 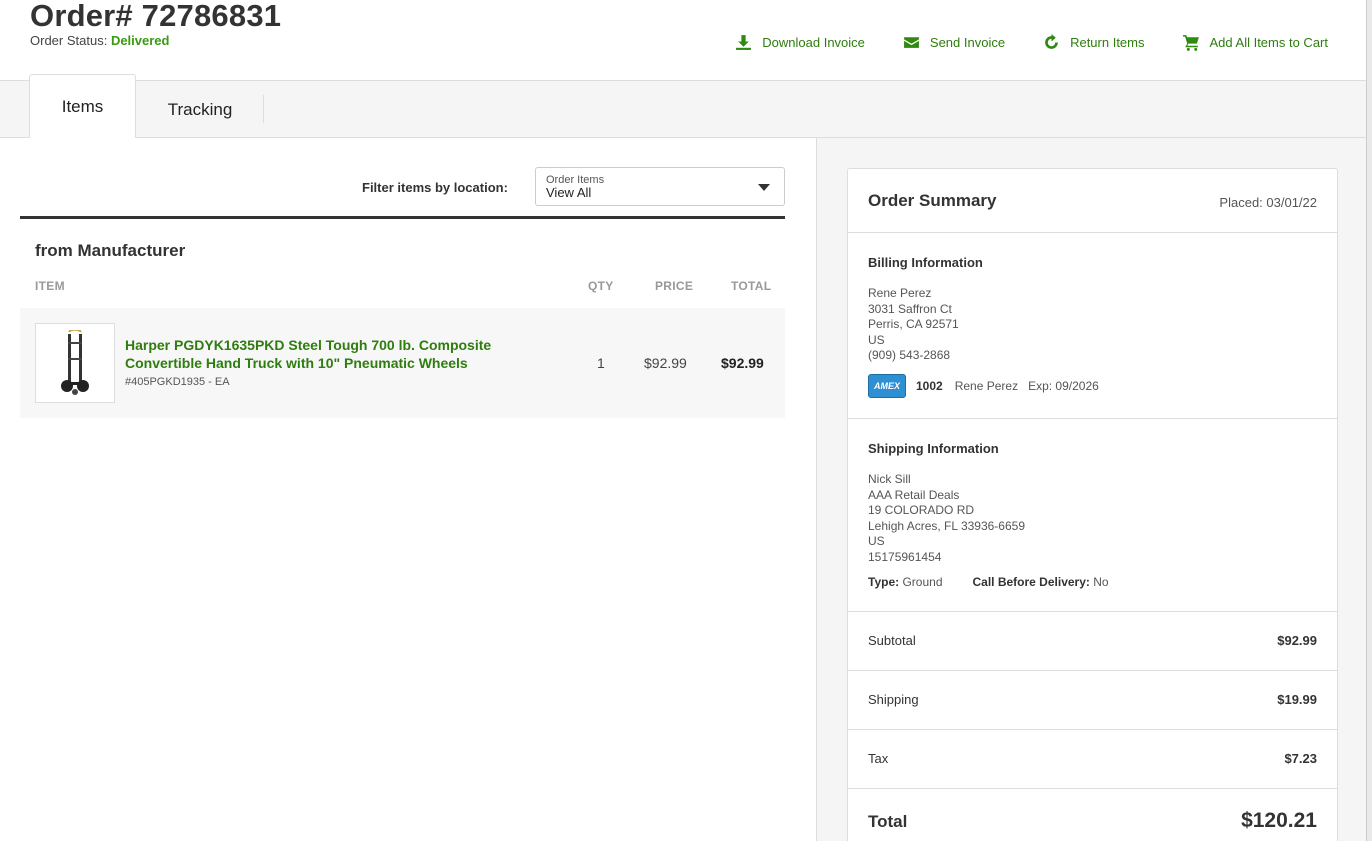 What do you see at coordinates (878, 758) in the screenshot?
I see `tax-label: Tax` at bounding box center [878, 758].